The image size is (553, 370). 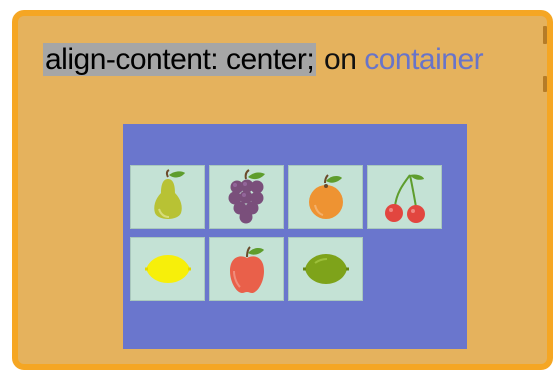 I want to click on apple-icon, so click(x=246, y=269).